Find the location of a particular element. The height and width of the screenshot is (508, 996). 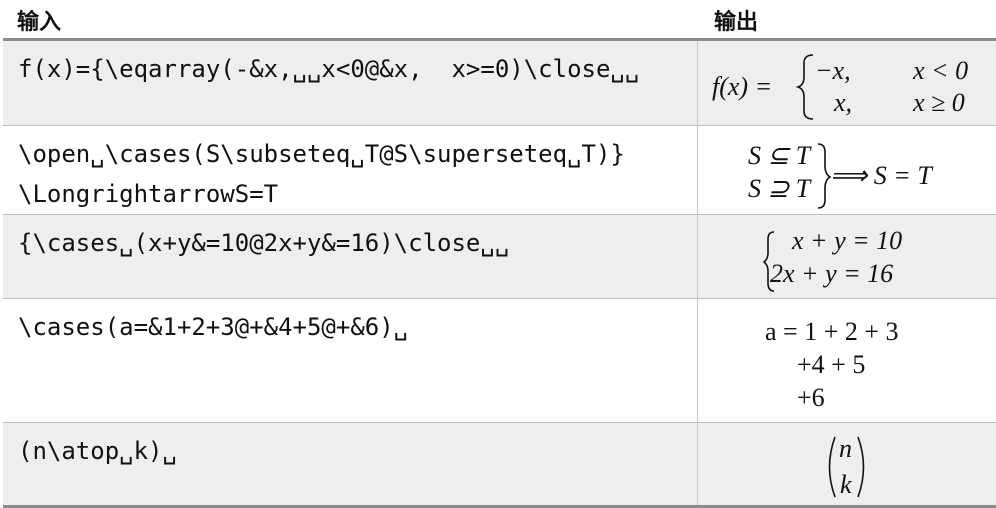

input-code: {\cases␣(x+y&=10@2x+y&=16)\close␣␣ is located at coordinates (350, 239).